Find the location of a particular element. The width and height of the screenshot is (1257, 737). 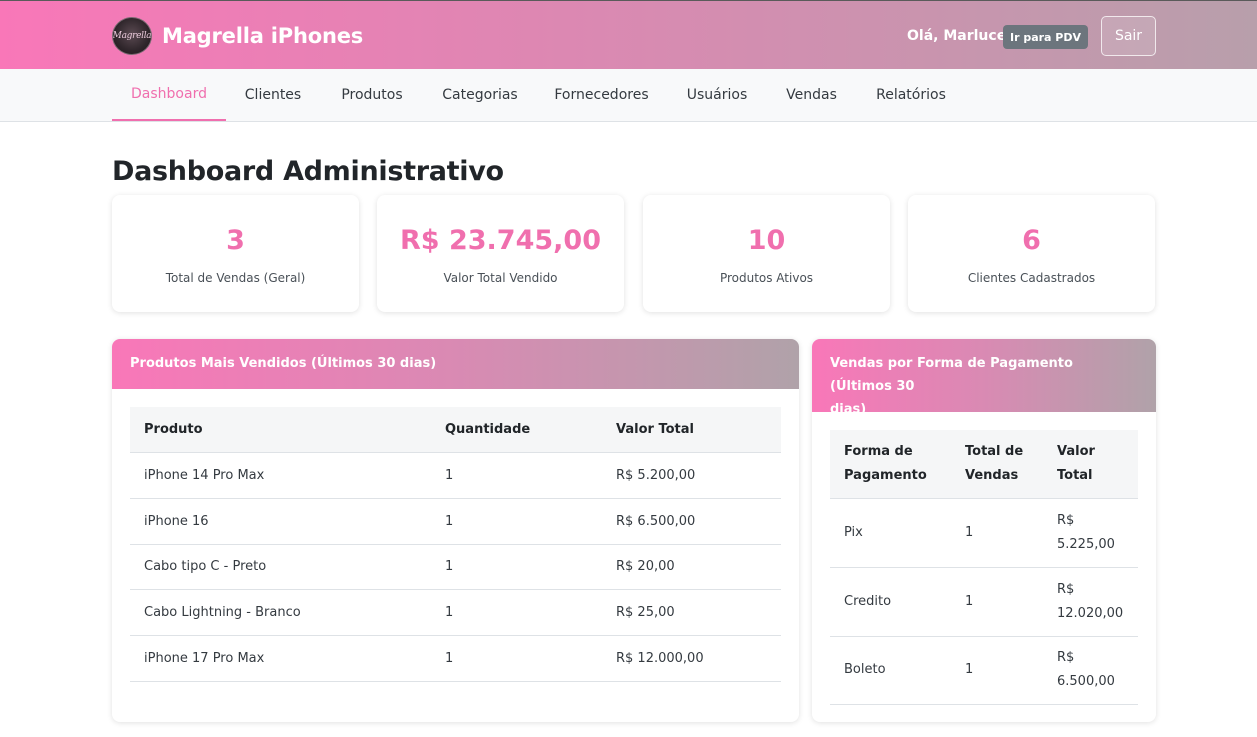

table-row: iPhone 16 1 R$ 6.500,00 is located at coordinates (455, 521).